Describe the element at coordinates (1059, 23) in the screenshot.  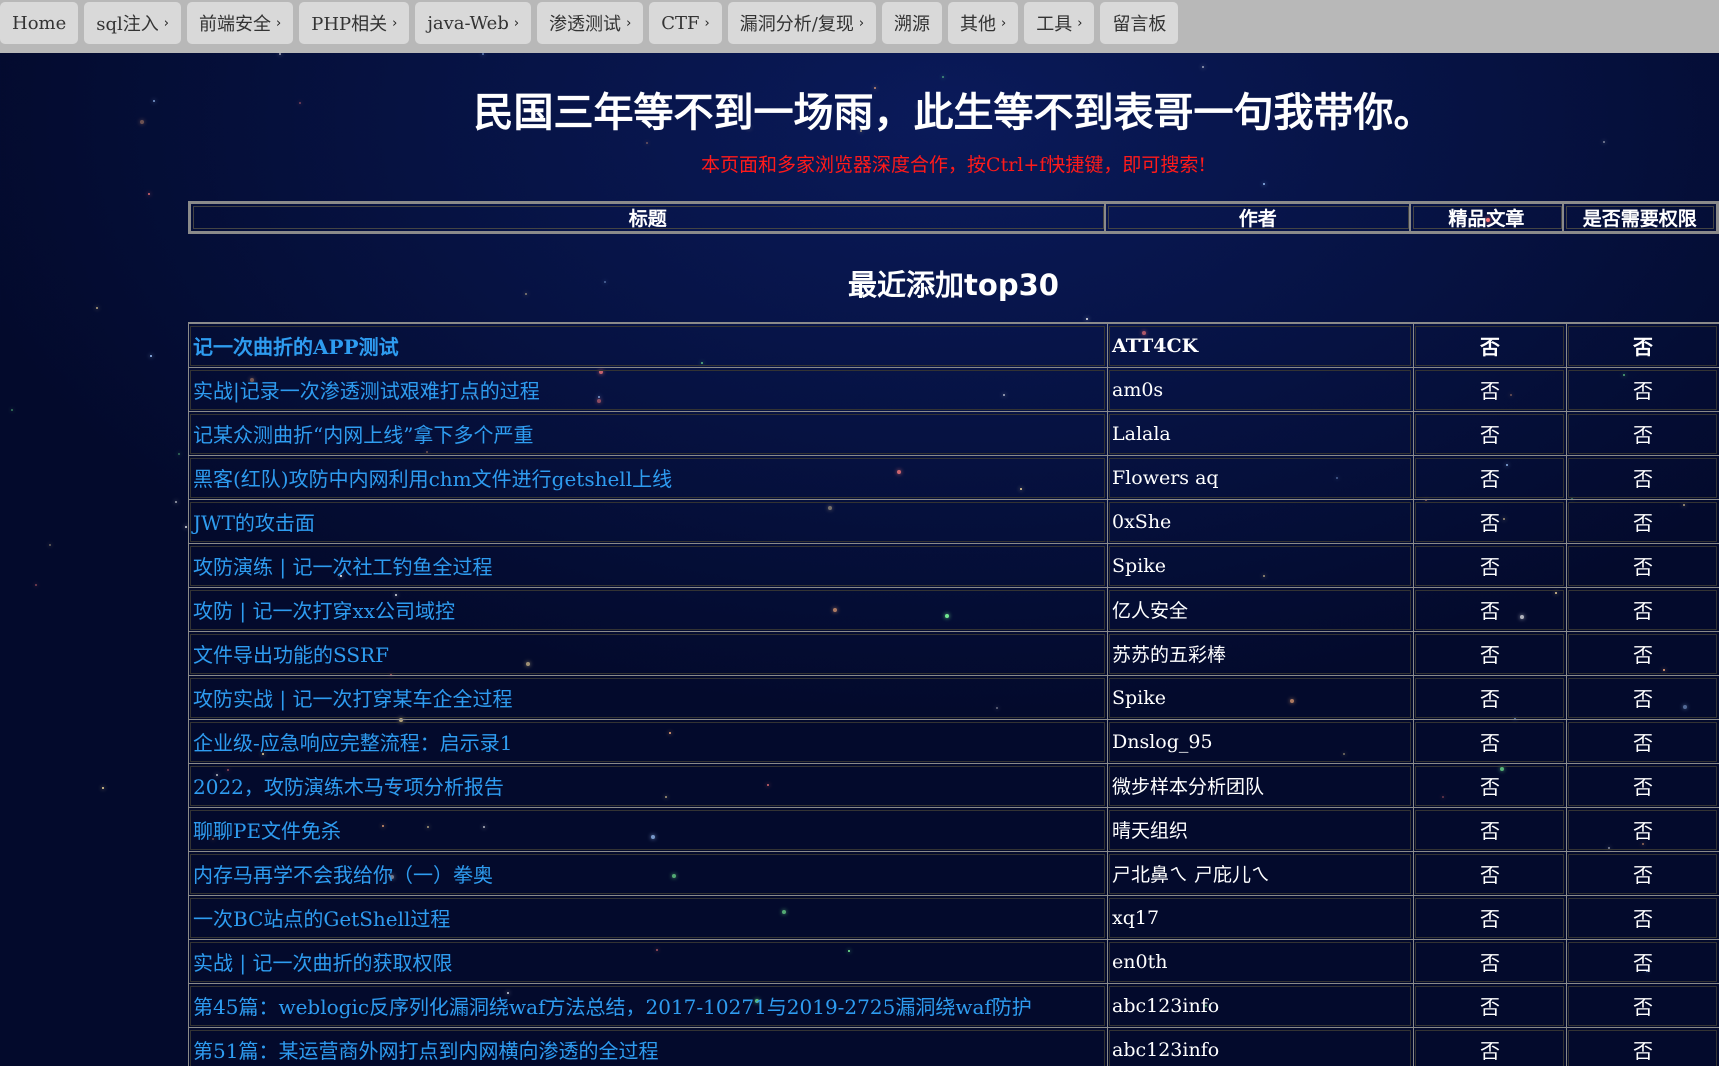
I see `nav-item-10: 工具 ›` at that location.